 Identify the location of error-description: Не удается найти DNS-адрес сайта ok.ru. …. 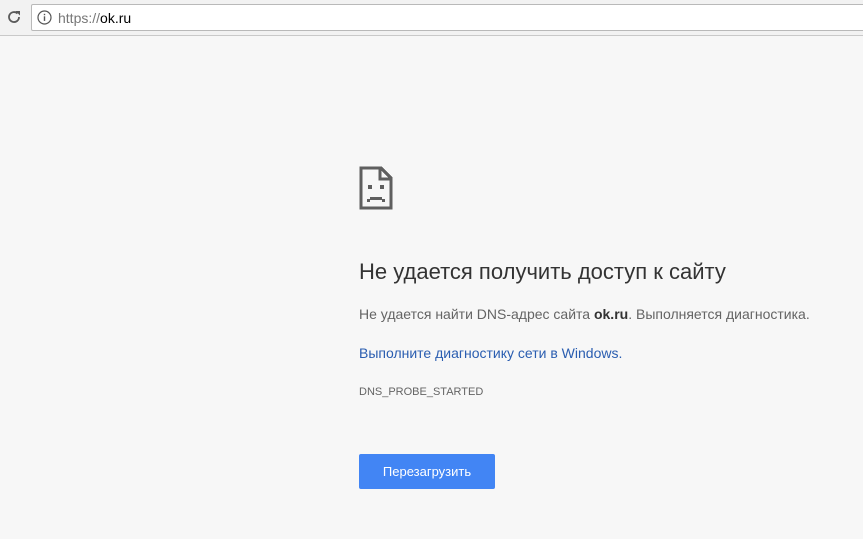
(584, 314).